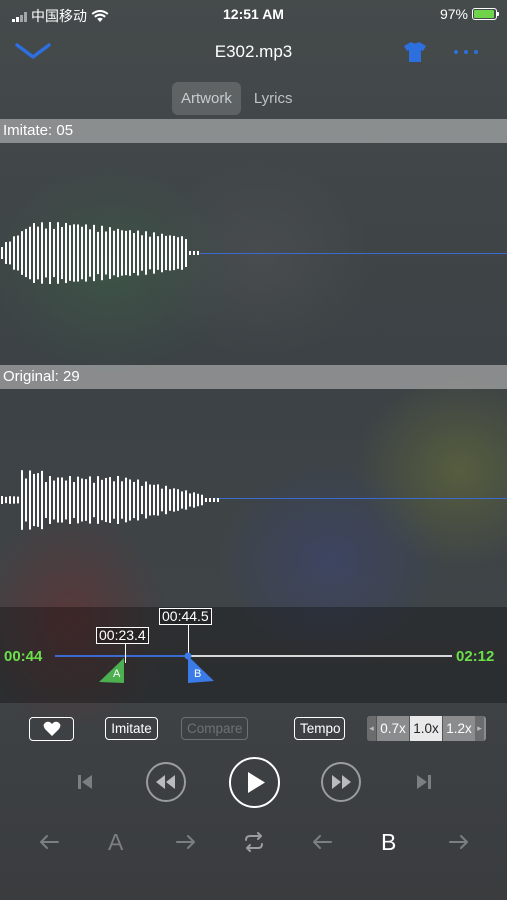  I want to click on fast-forward-button, so click(341, 782).